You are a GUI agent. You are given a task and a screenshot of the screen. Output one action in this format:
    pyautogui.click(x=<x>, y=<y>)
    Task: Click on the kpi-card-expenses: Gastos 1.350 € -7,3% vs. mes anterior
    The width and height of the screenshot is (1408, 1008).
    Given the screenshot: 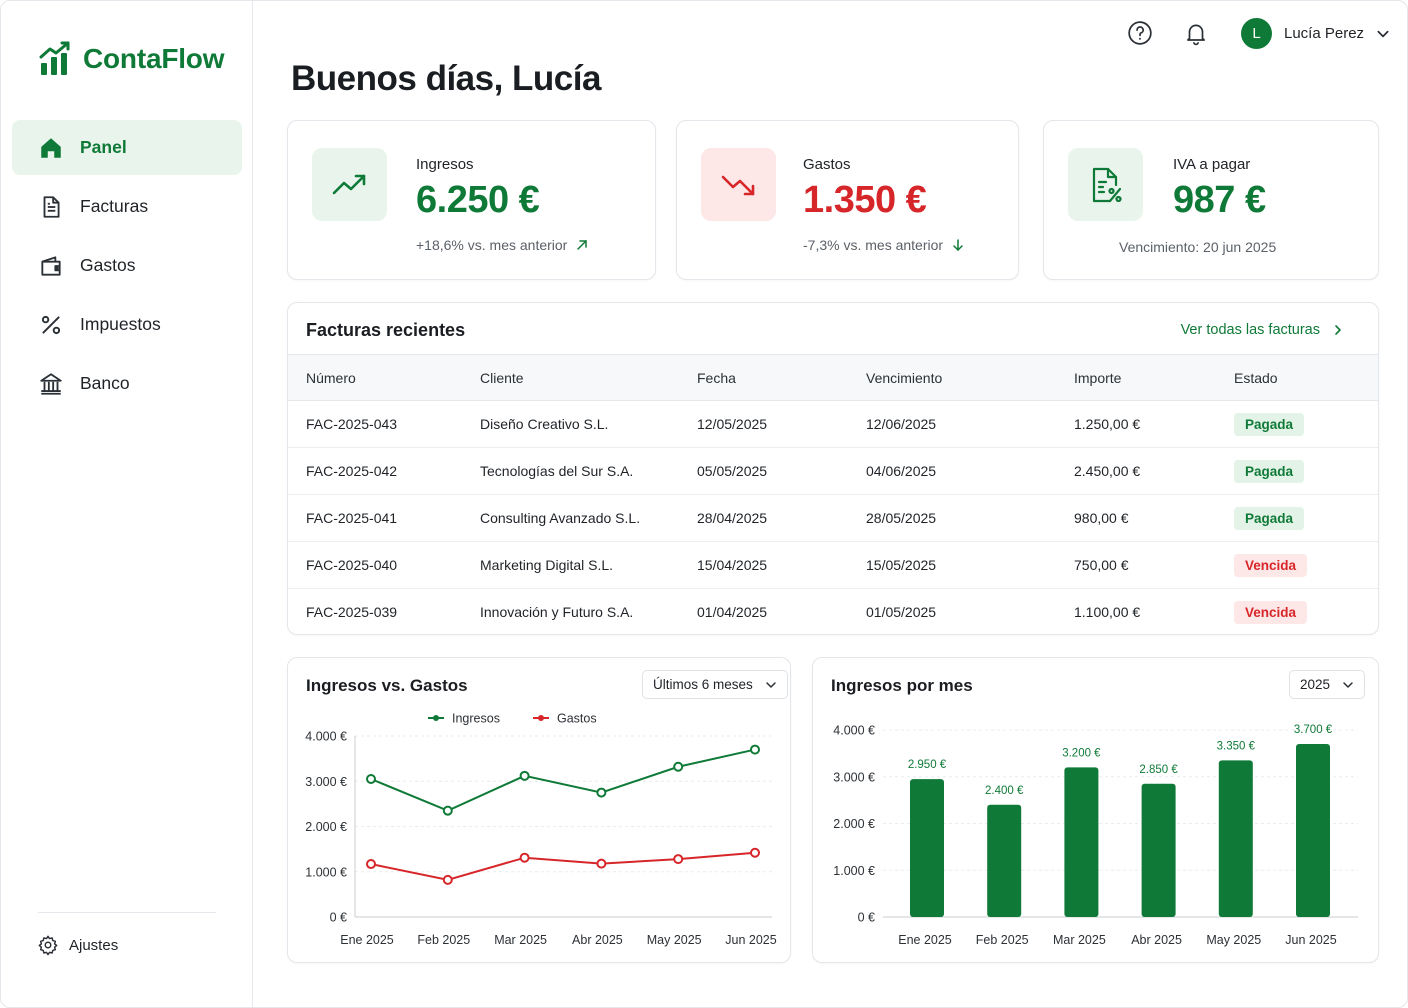 What is the action you would take?
    pyautogui.click(x=847, y=200)
    